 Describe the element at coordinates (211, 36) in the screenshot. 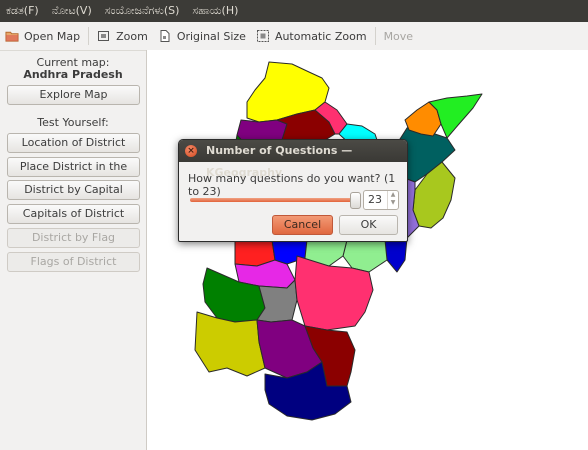

I see `original-size-label: Original Size` at that location.